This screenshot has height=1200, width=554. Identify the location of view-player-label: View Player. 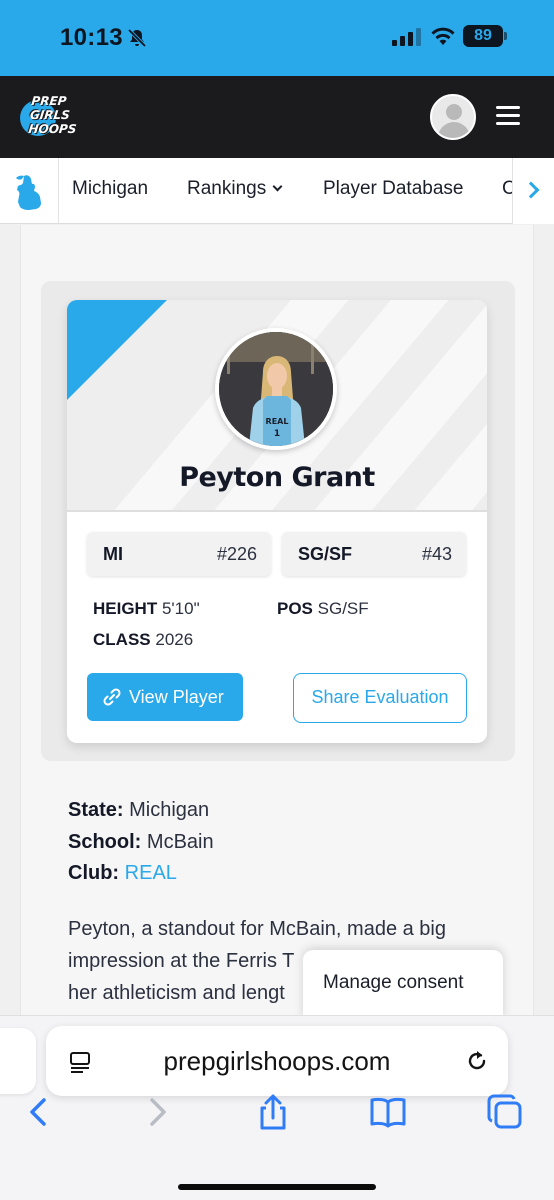
(176, 697).